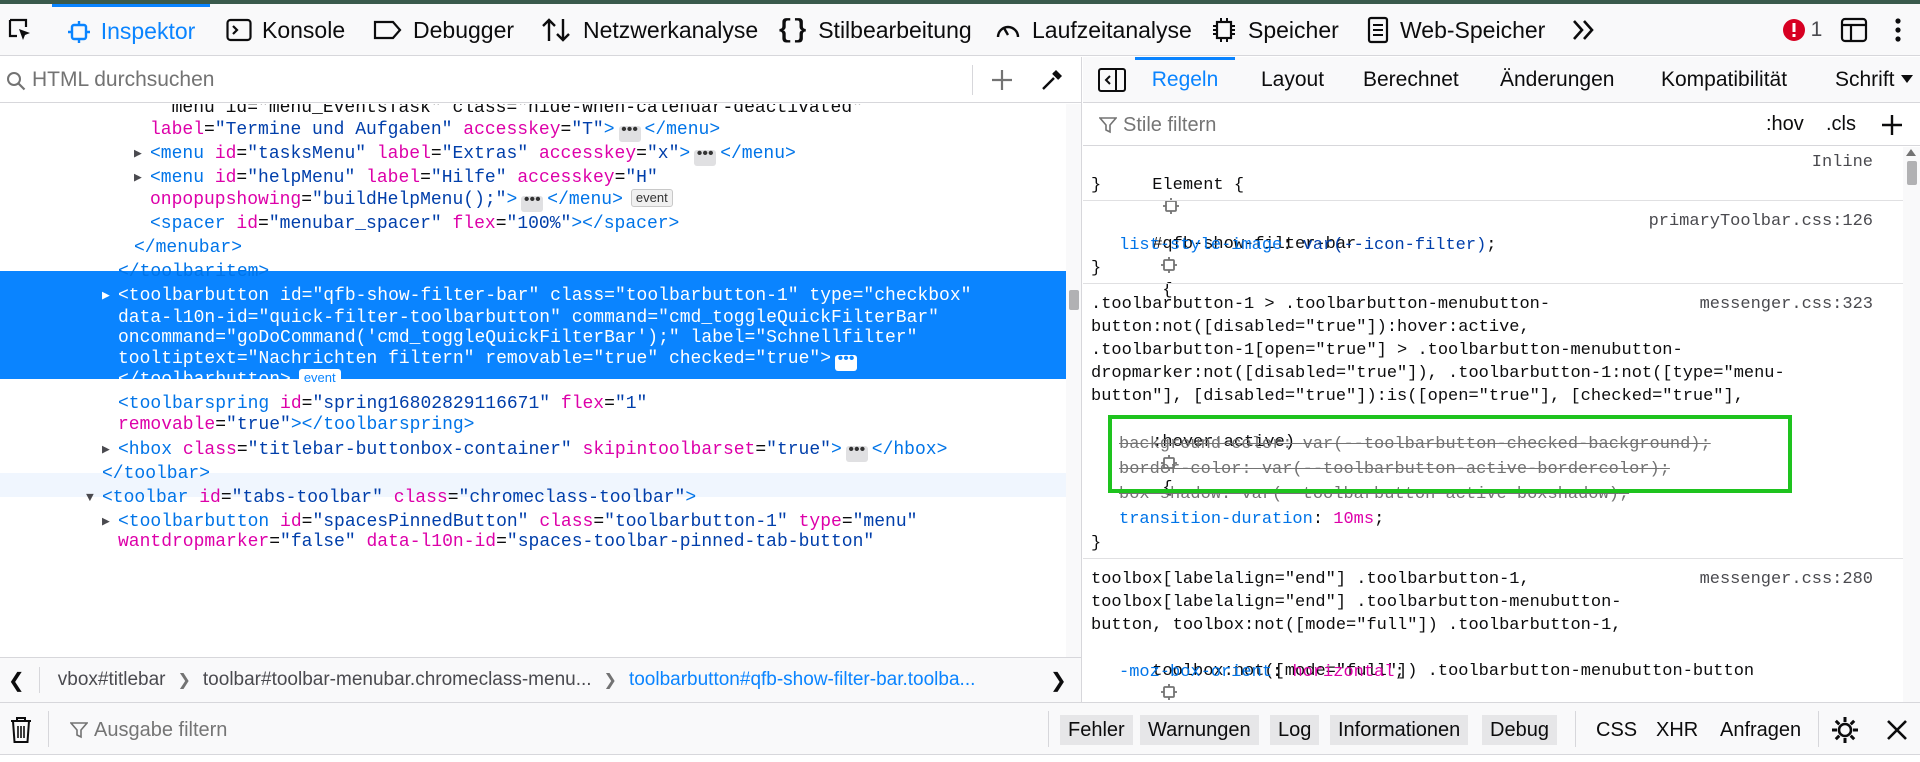 The width and height of the screenshot is (1920, 762). Describe the element at coordinates (1907, 79) in the screenshot. I see `tabs-overflow-chevron-icon` at that location.